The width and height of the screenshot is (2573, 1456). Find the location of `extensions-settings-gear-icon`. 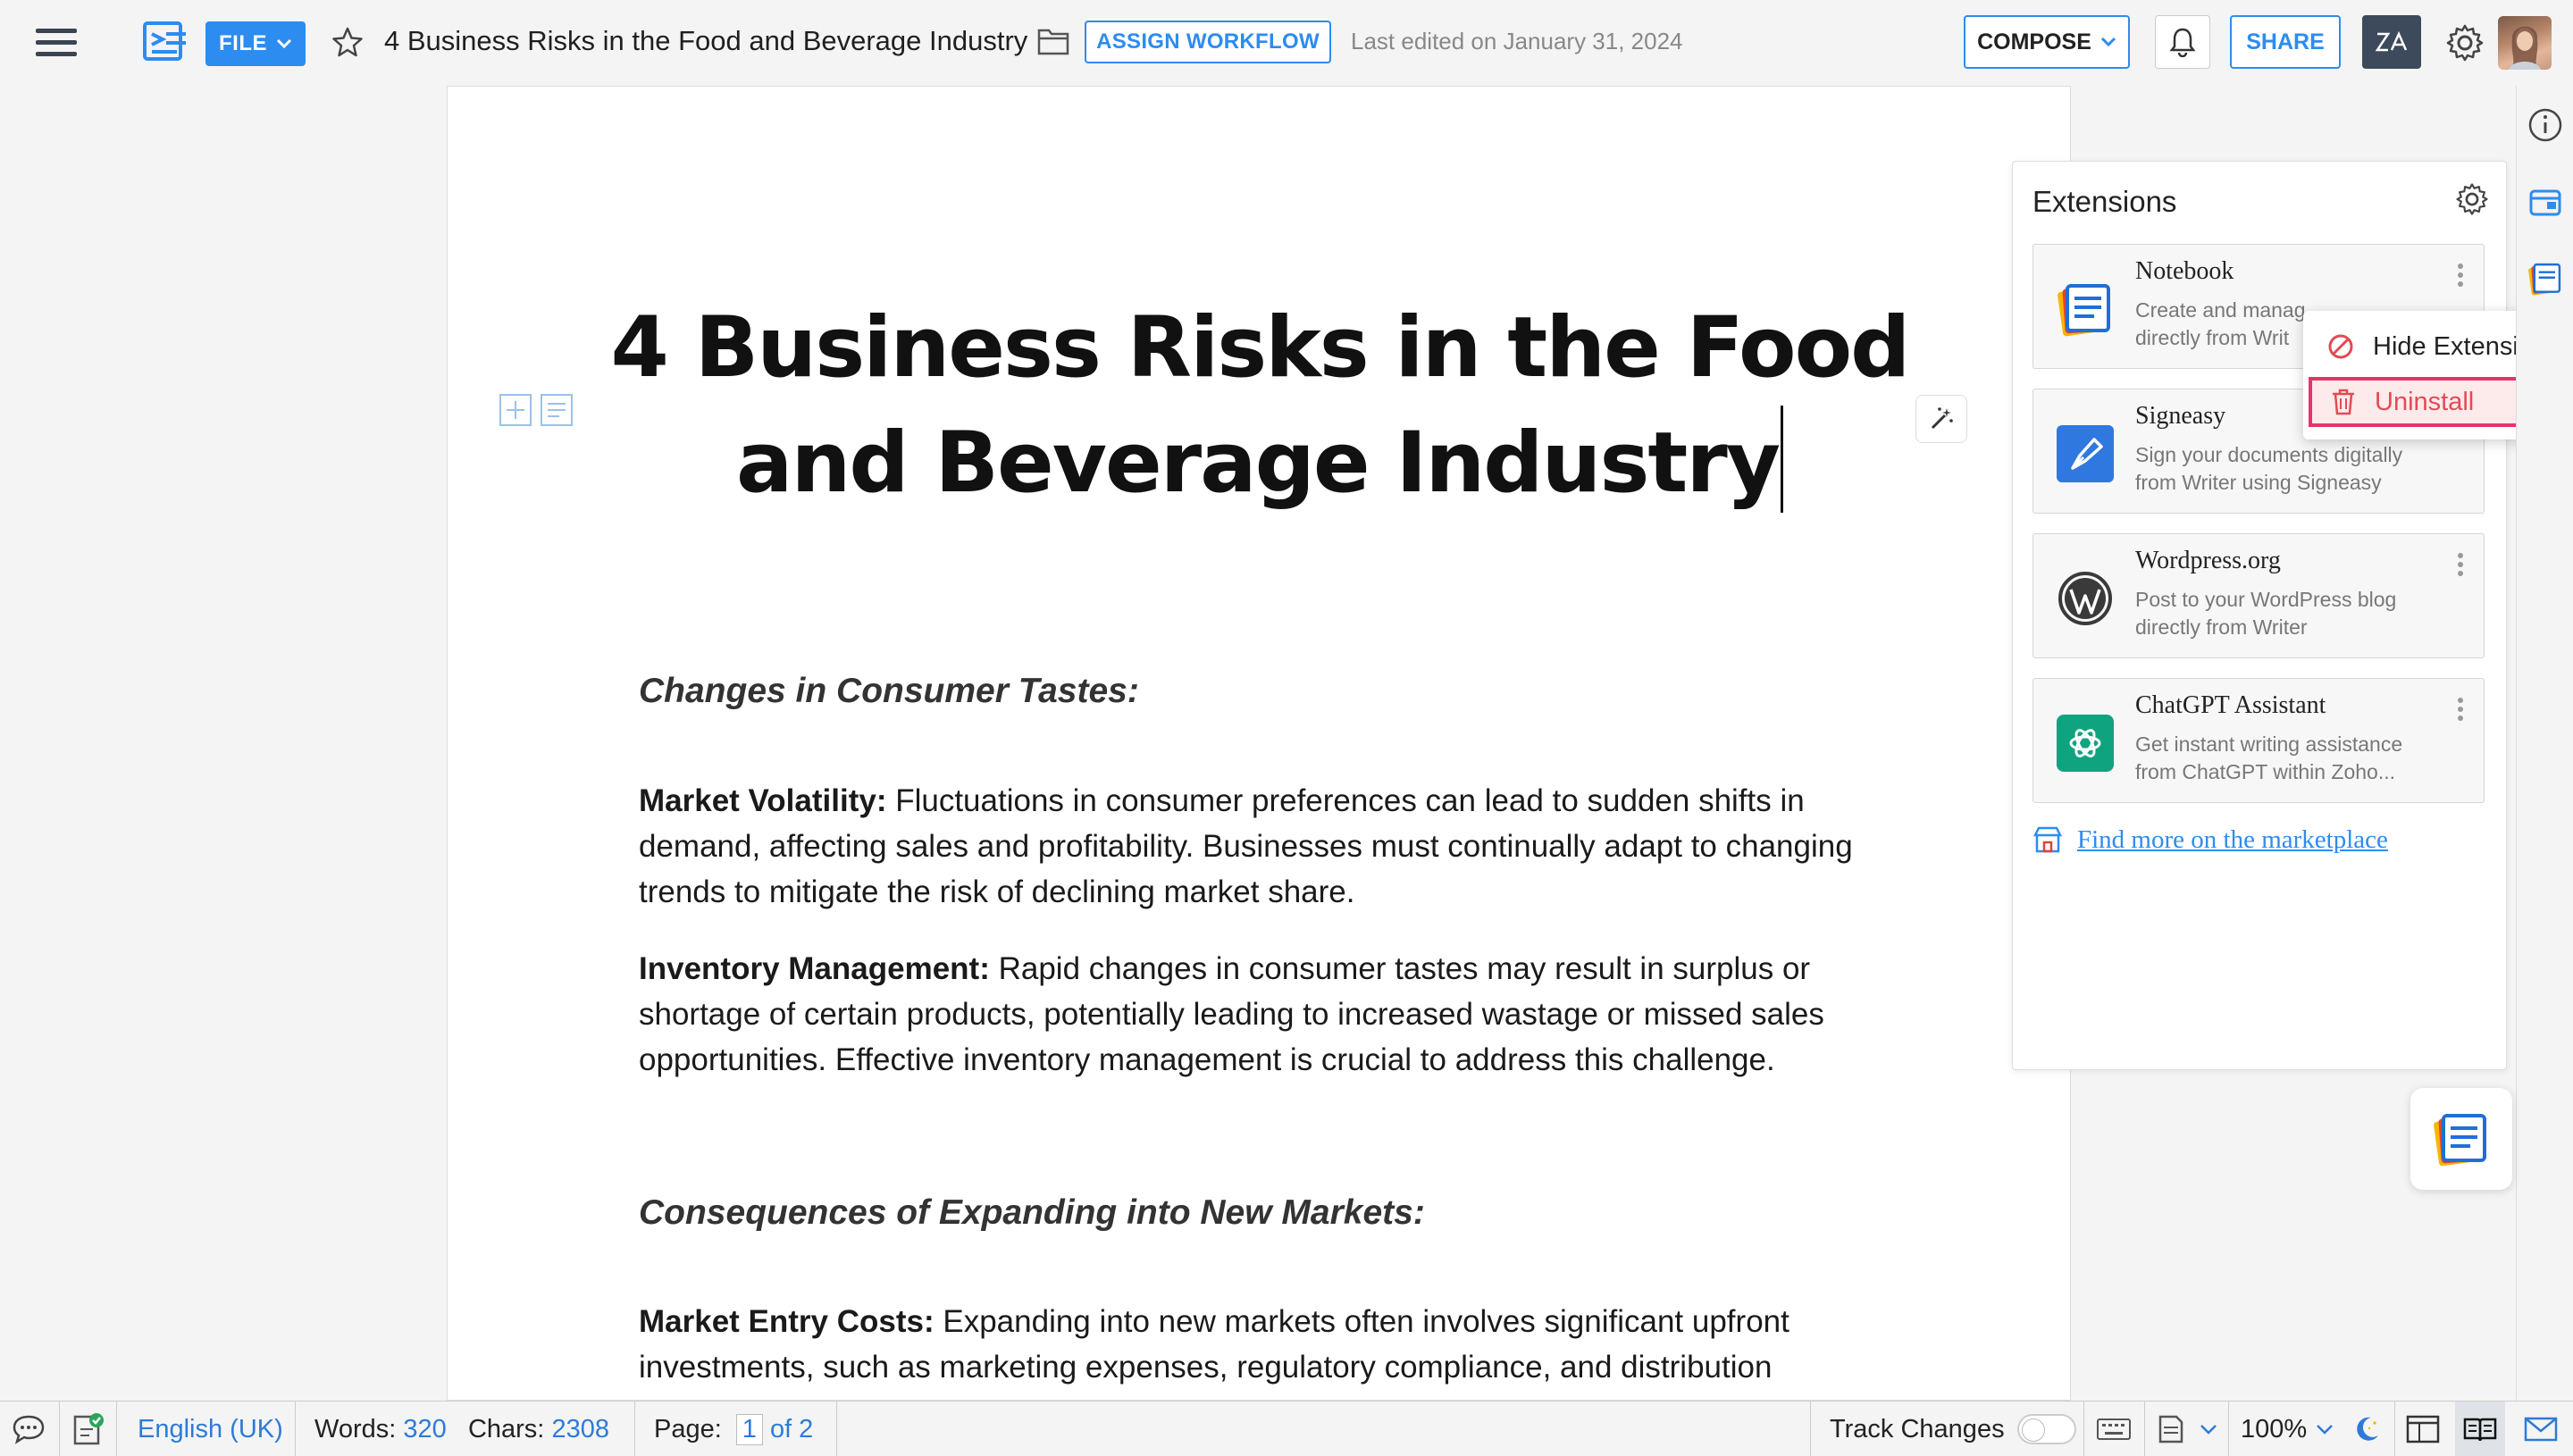

extensions-settings-gear-icon is located at coordinates (2472, 199).